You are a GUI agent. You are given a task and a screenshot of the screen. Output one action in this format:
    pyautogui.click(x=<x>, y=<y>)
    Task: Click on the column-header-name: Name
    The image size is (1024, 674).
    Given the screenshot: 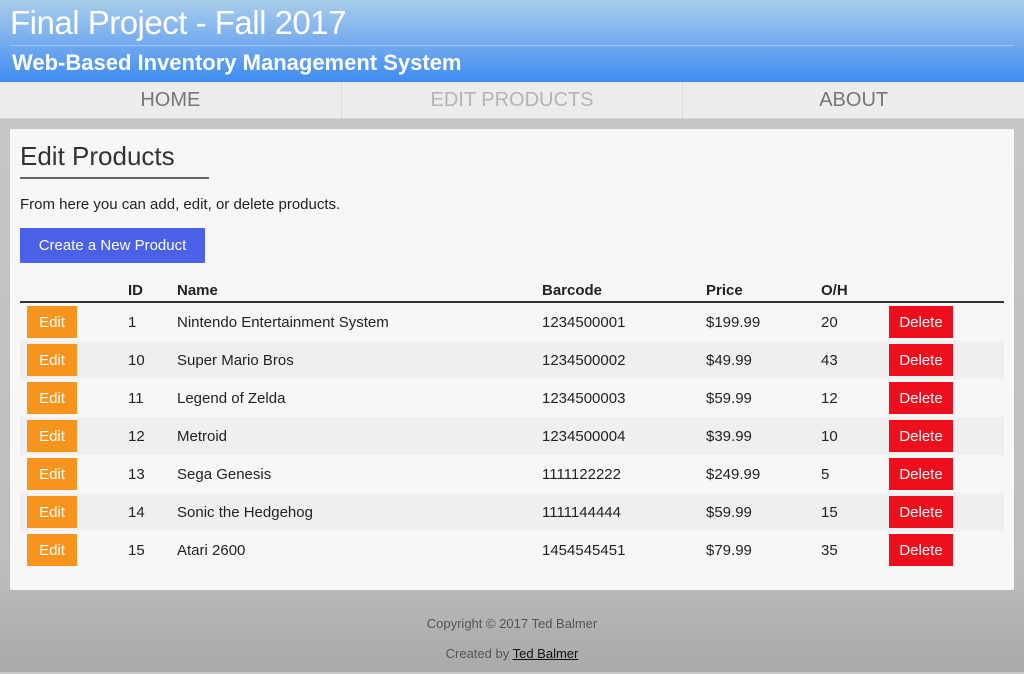 What is the action you would take?
    pyautogui.click(x=359, y=289)
    